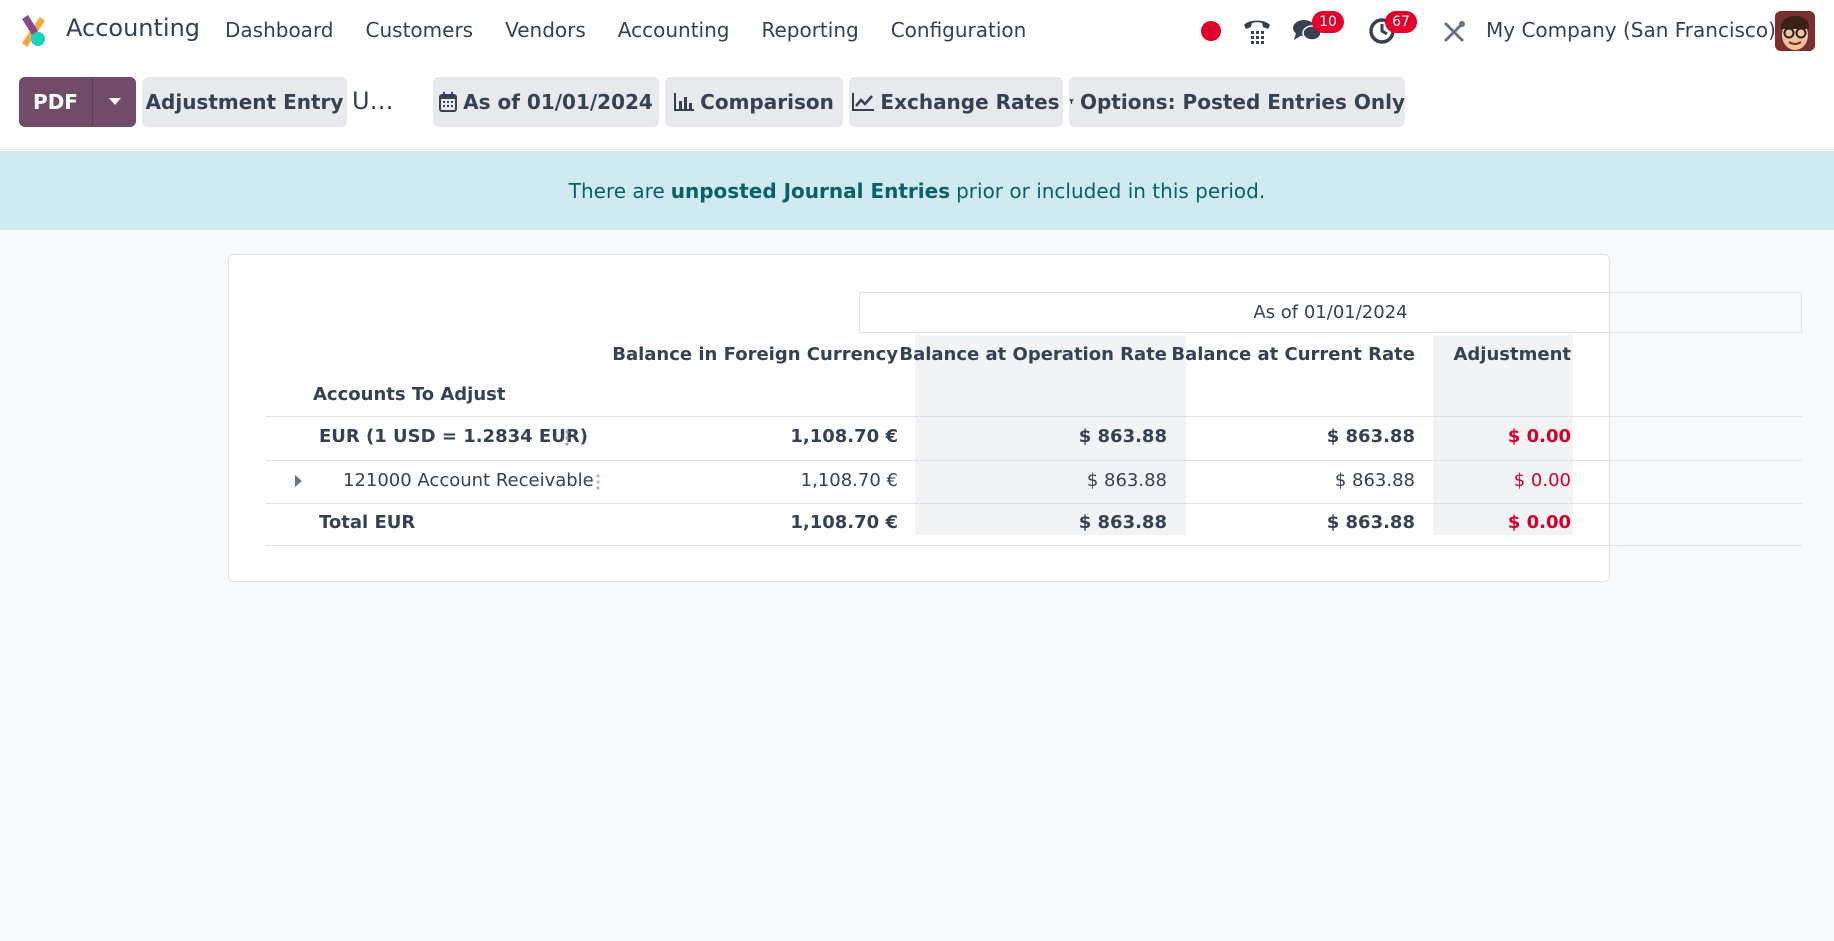 The width and height of the screenshot is (1834, 941). Describe the element at coordinates (1374, 480) in the screenshot. I see `account-current-balance: $ 863.88` at that location.